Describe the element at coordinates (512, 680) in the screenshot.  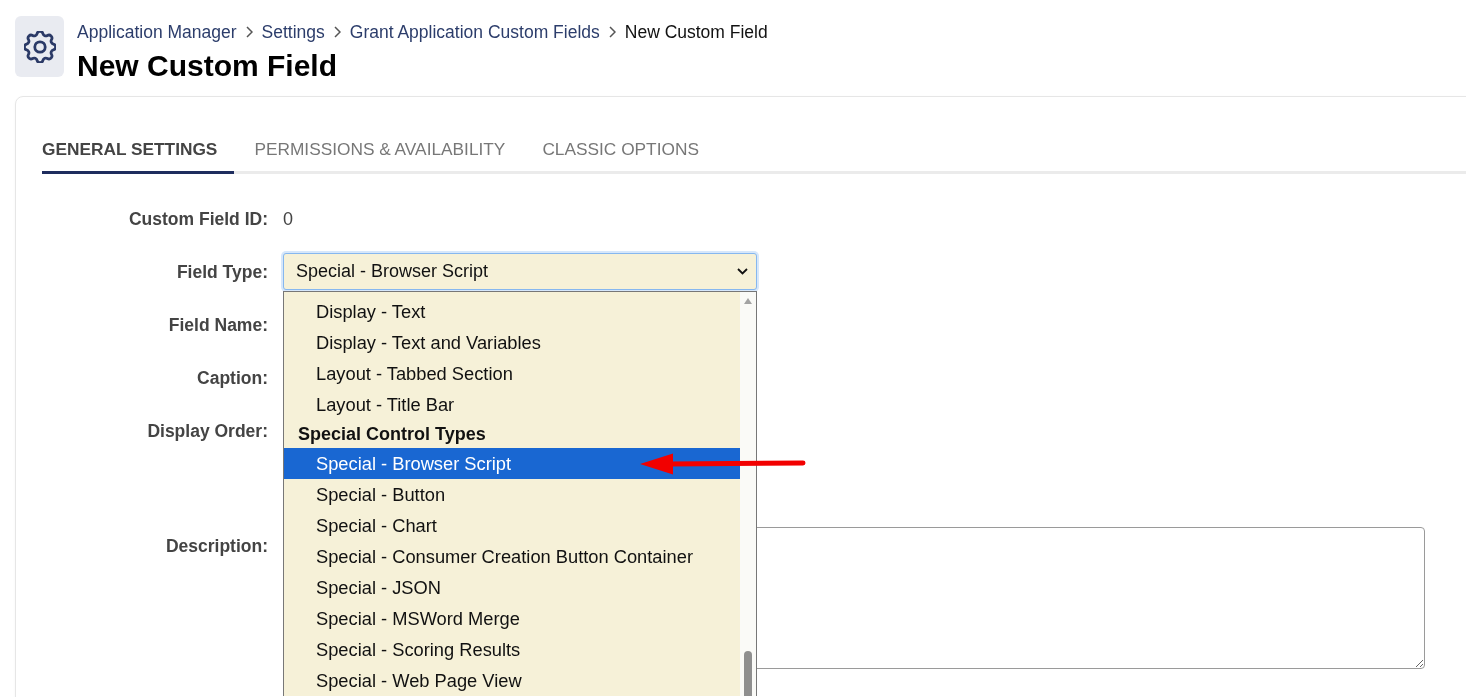
I see `dropdown-option: Special - Web Page View` at that location.